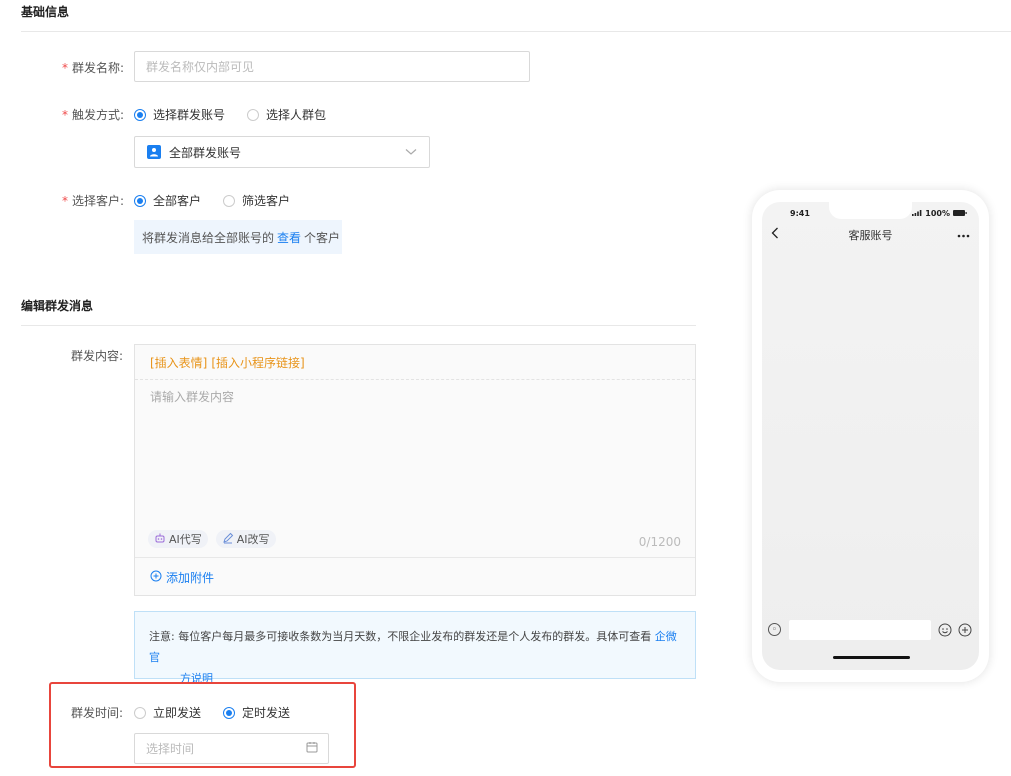  What do you see at coordinates (332, 66) in the screenshot?
I see `broadcast-name-input: 群发名称仅内部可见` at bounding box center [332, 66].